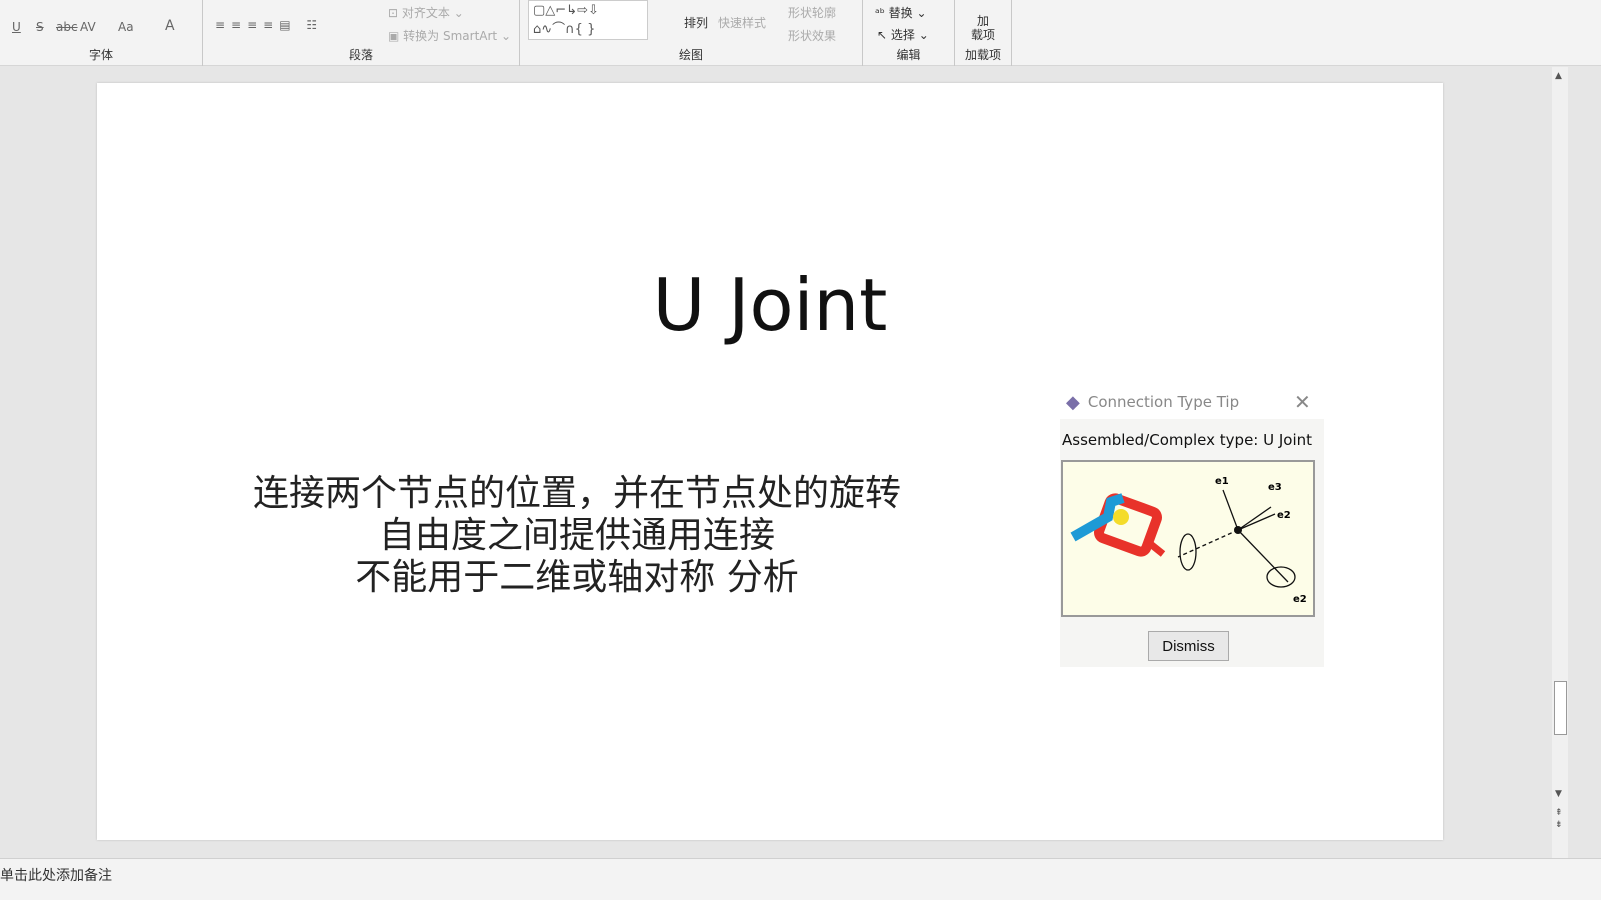 The image size is (1601, 900). Describe the element at coordinates (40, 27) in the screenshot. I see `shadow-button: S` at that location.